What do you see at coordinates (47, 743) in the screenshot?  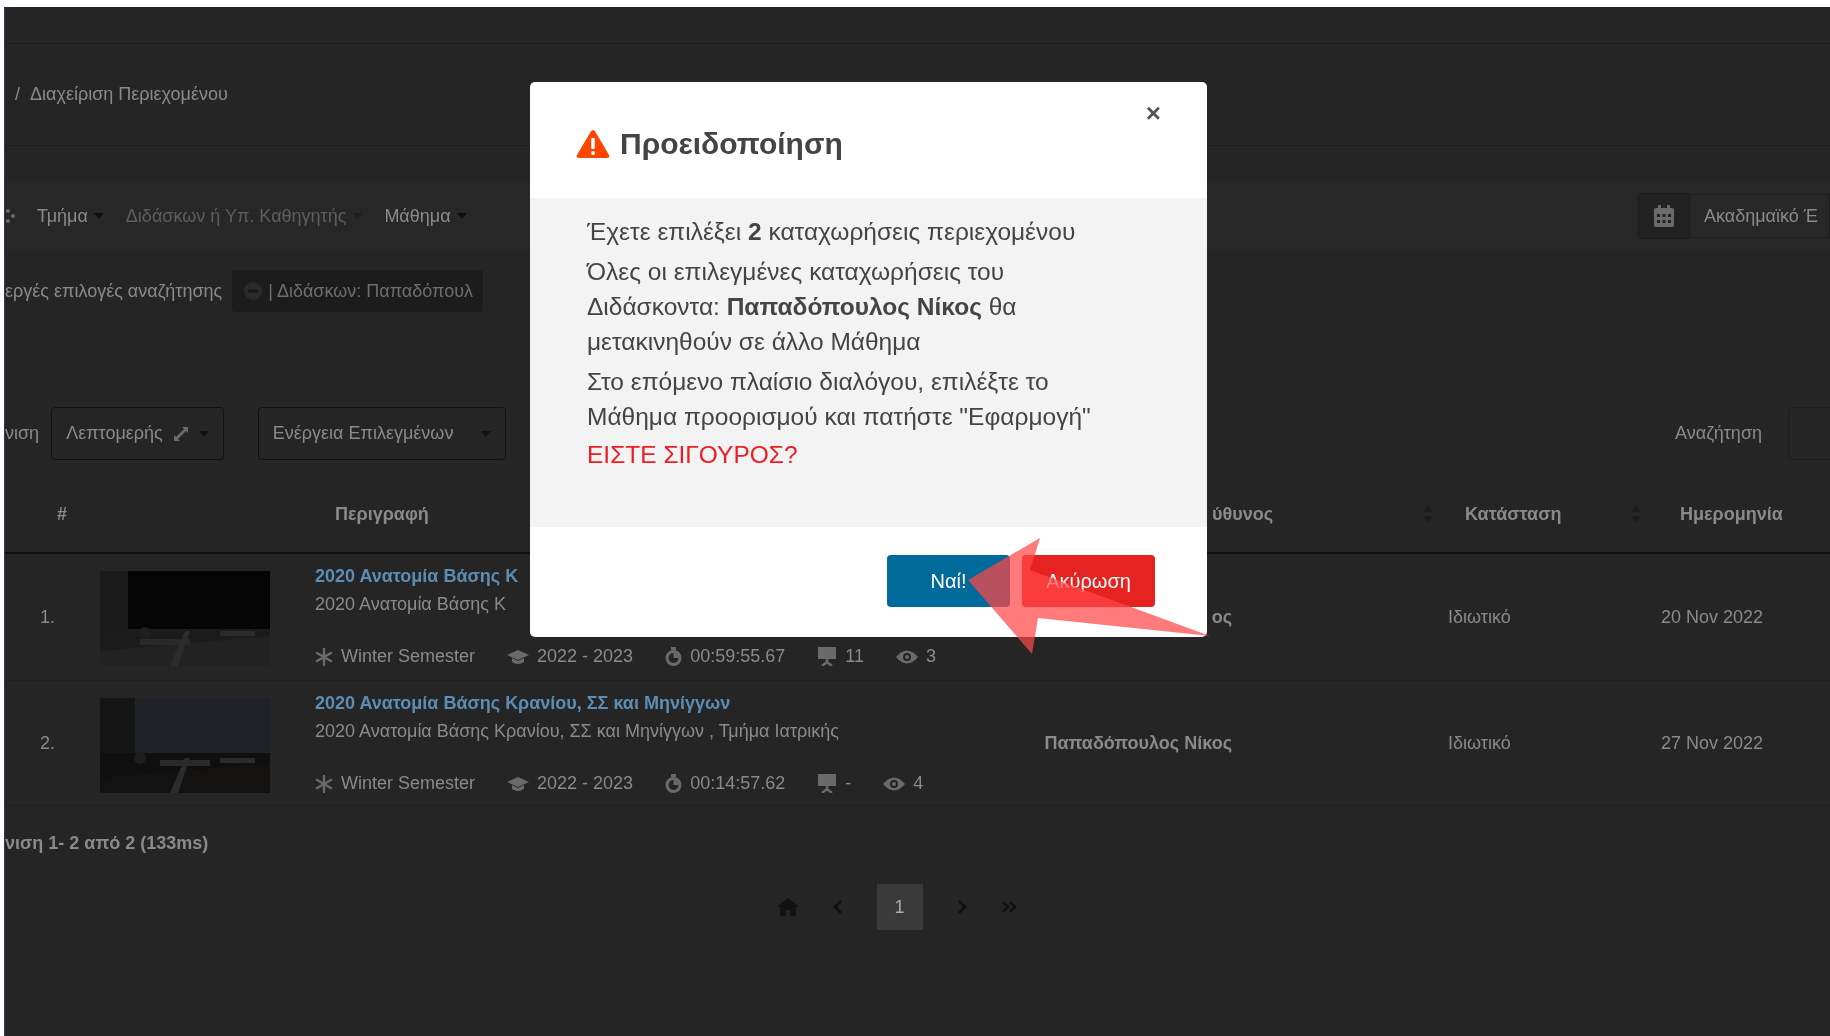 I see `row-number: 2.` at bounding box center [47, 743].